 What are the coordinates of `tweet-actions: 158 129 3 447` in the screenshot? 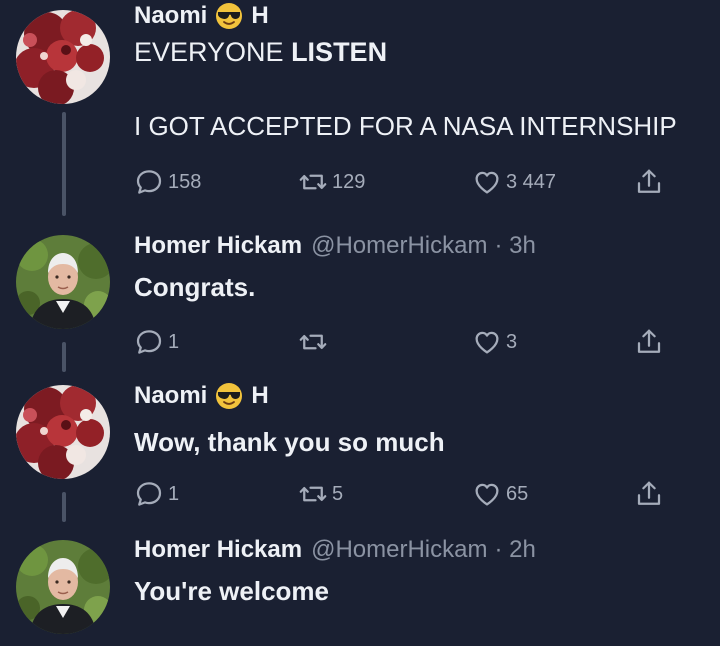 It's located at (414, 182).